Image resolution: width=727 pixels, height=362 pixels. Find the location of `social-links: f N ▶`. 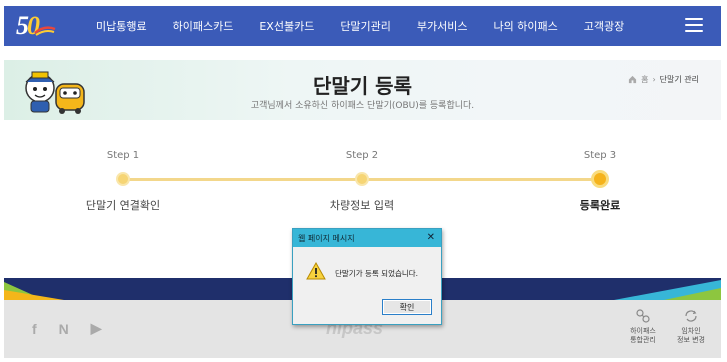

social-links: f N ▶ is located at coordinates (67, 328).